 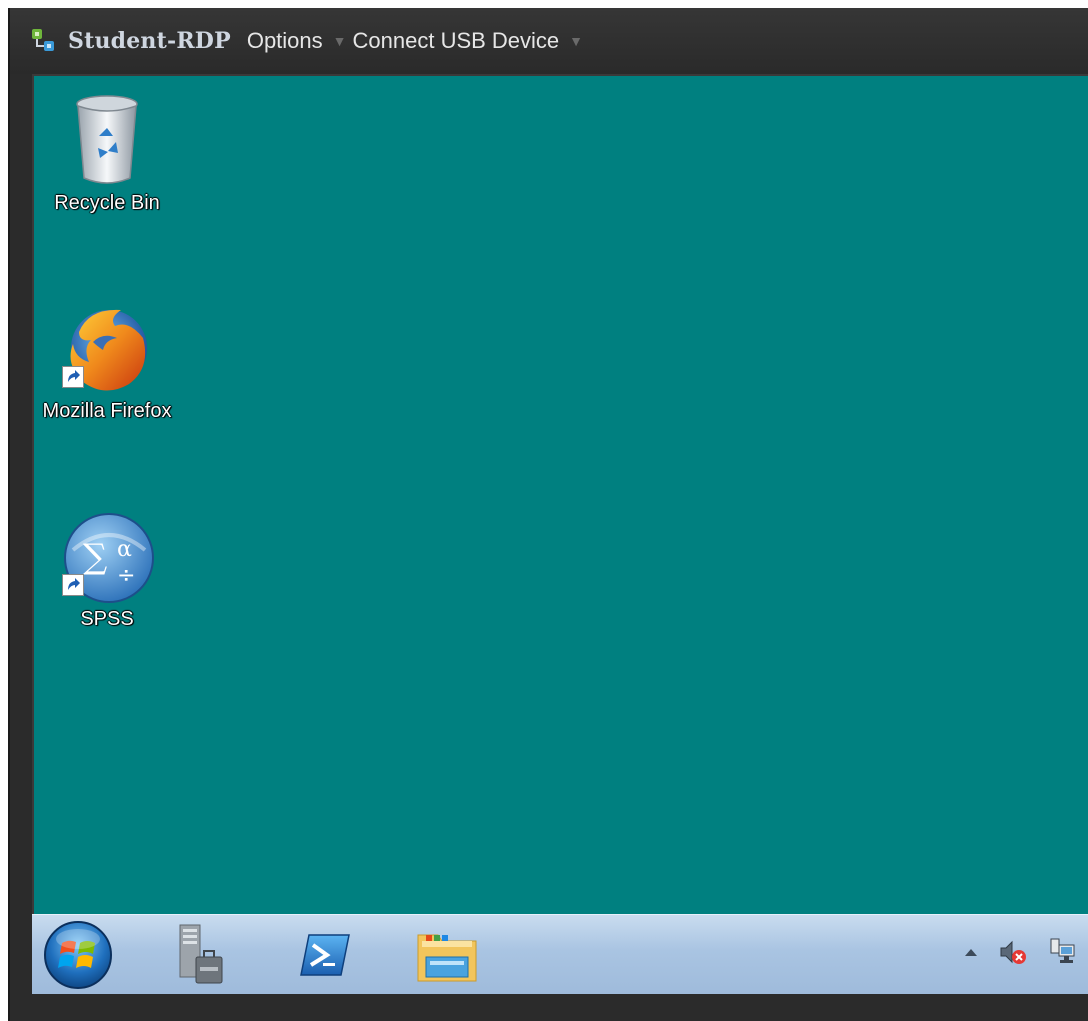 I want to click on window-bottom-border, so click(x=560, y=1007).